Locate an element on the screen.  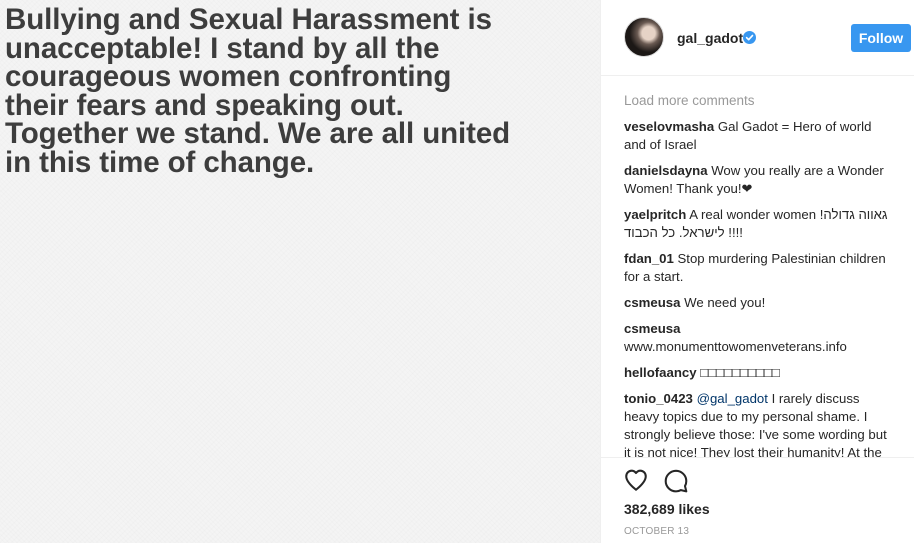
avatar is located at coordinates (644, 37).